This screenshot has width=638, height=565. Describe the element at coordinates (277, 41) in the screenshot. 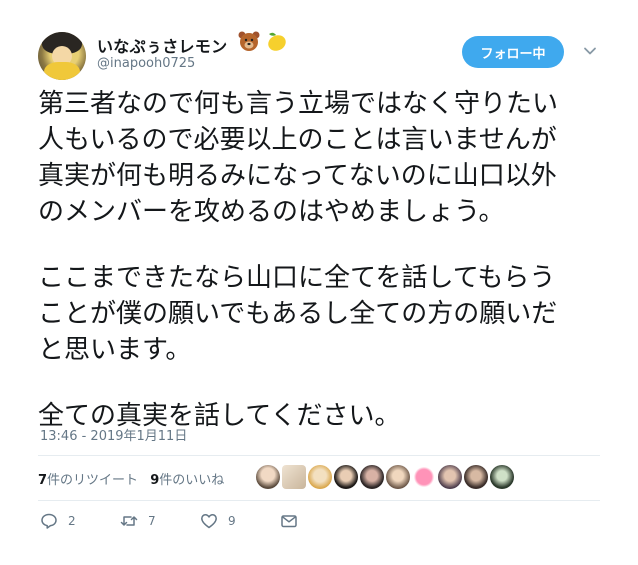

I see `lemon-icon` at that location.